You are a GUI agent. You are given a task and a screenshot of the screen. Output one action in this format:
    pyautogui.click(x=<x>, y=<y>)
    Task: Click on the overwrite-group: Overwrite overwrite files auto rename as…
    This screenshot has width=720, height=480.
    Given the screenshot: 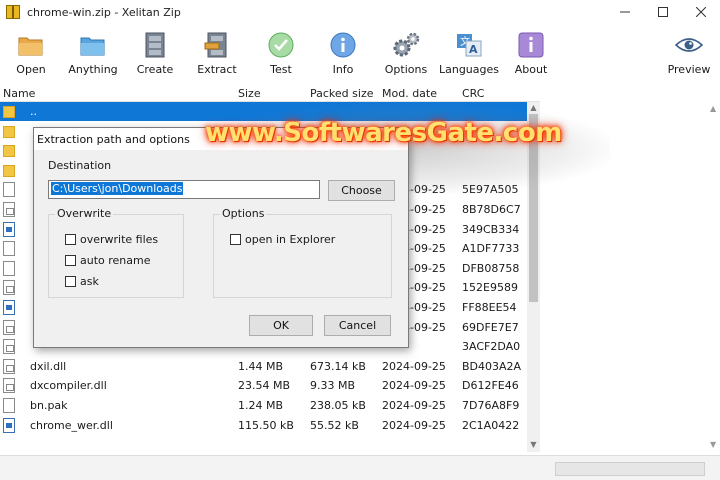 What is the action you would take?
    pyautogui.click(x=116, y=252)
    